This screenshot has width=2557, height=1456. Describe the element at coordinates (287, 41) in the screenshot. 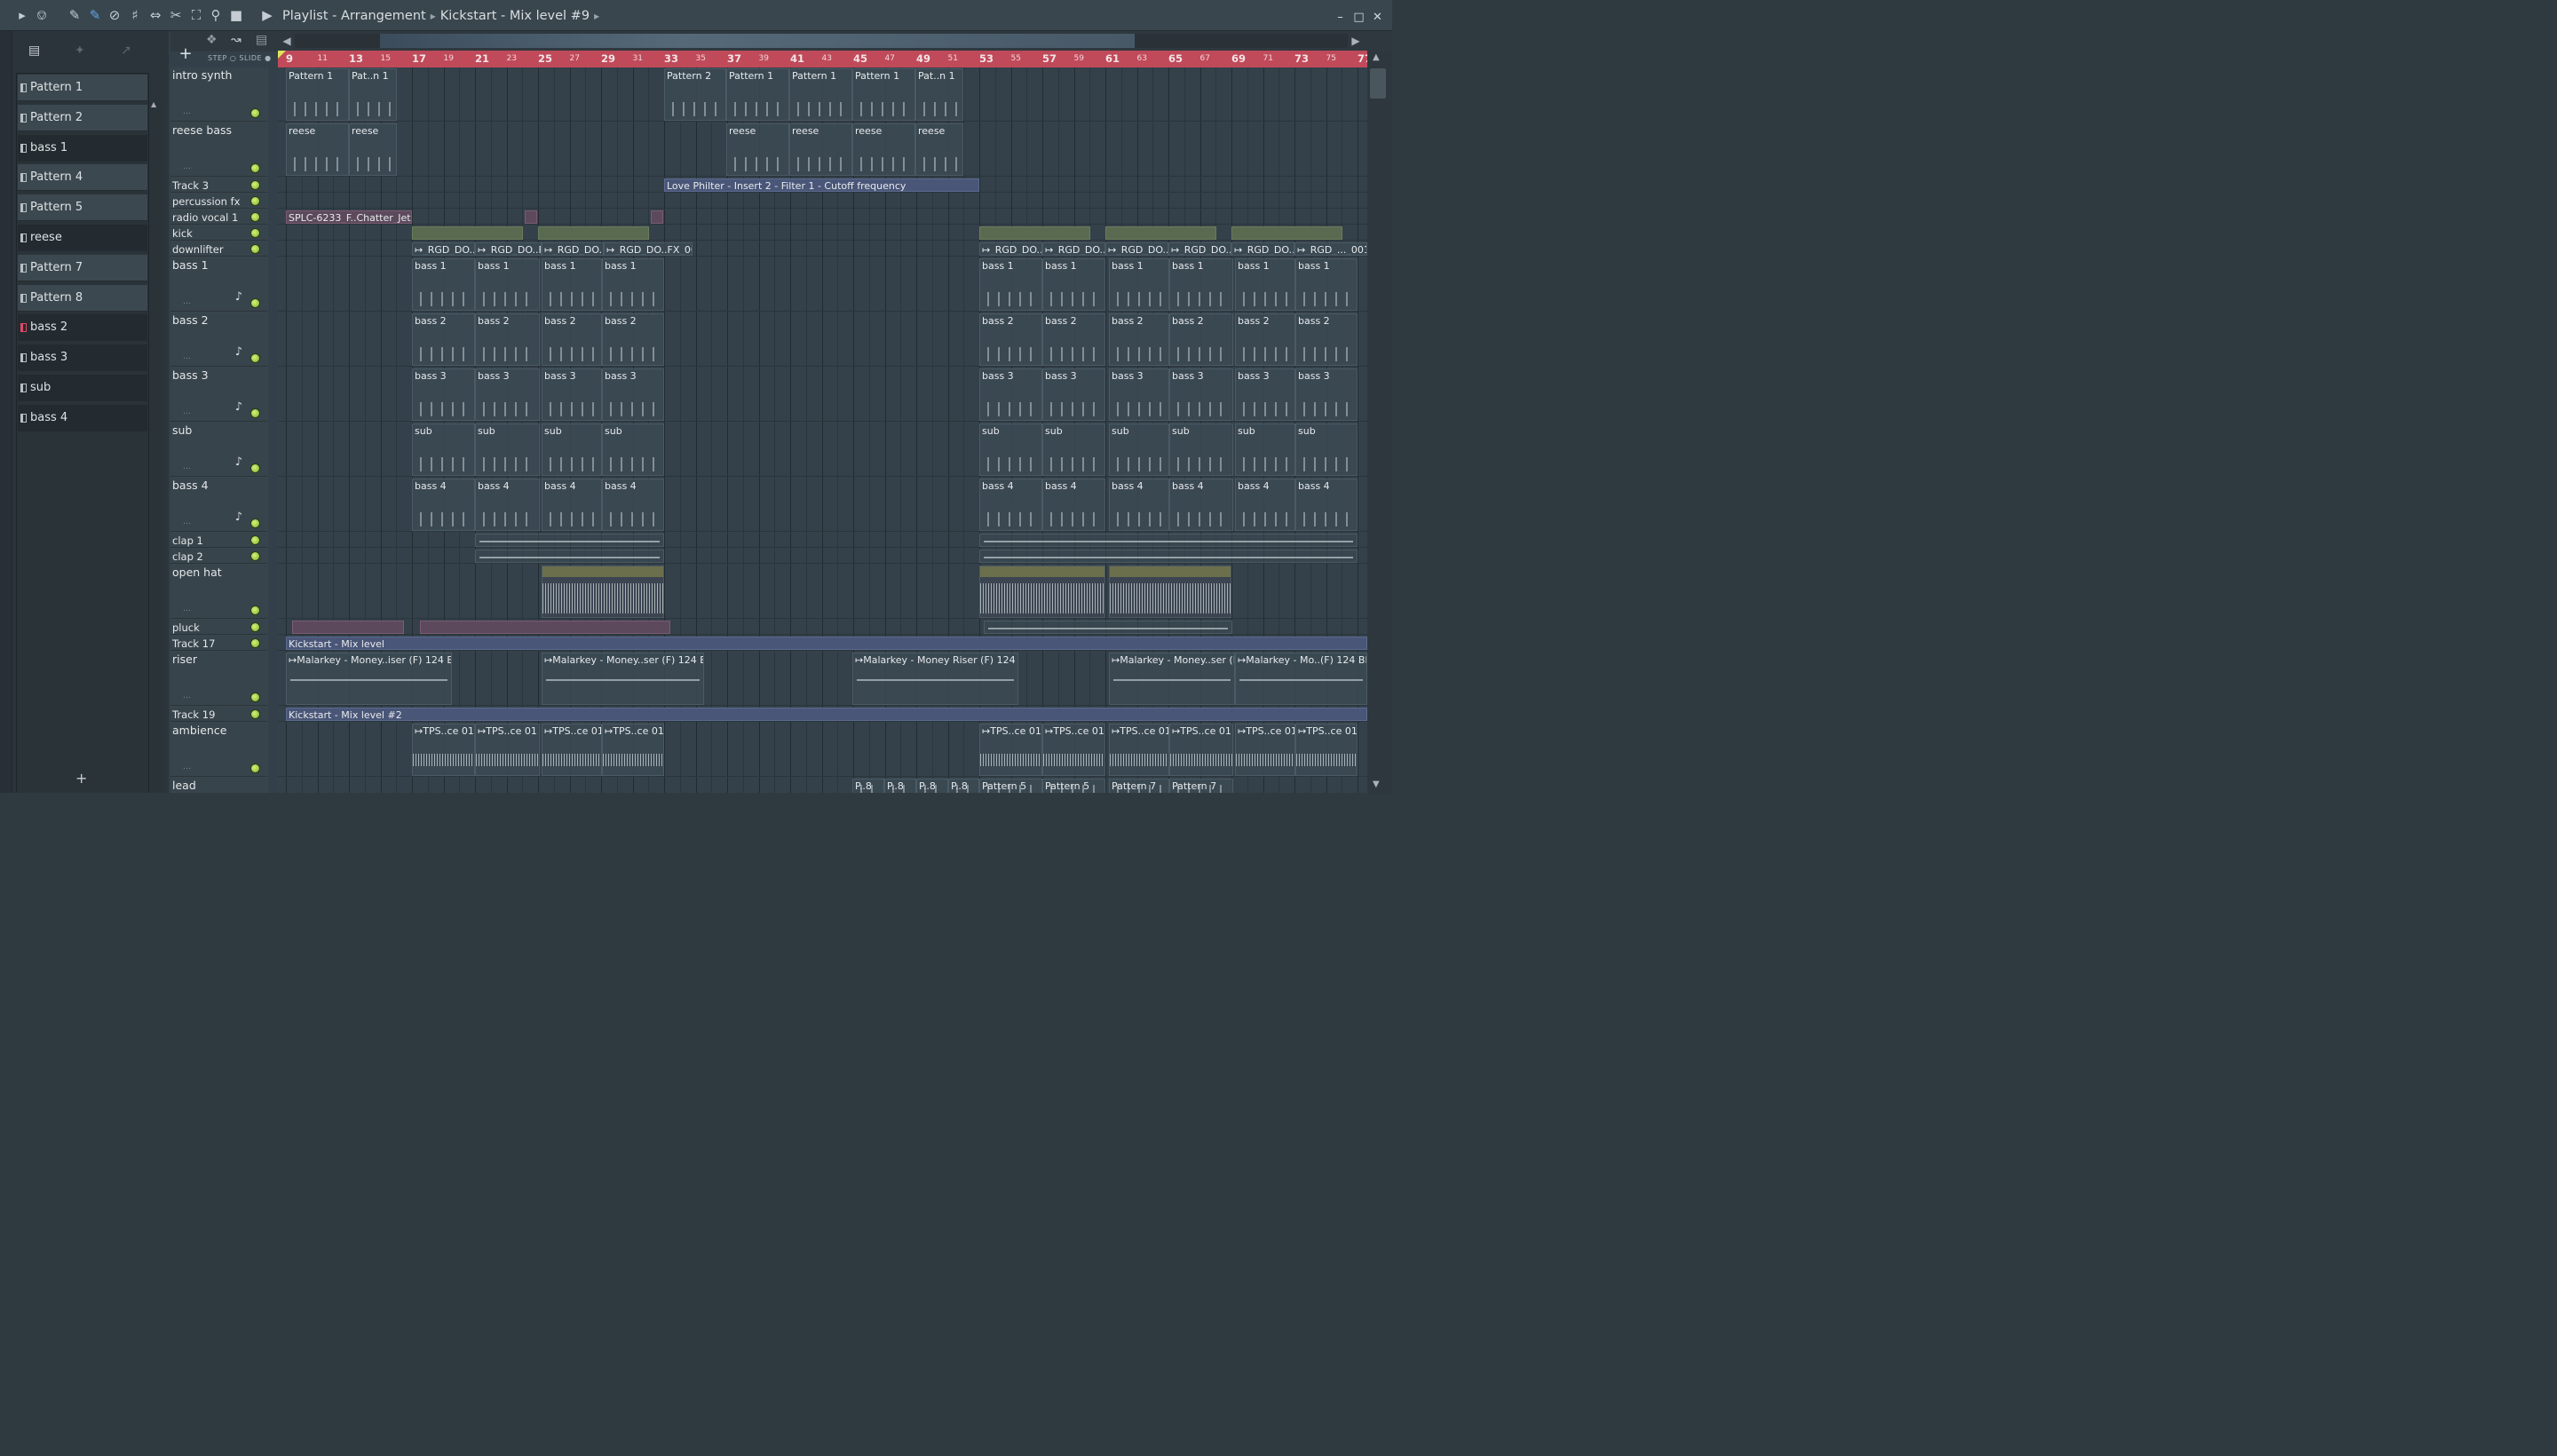

I see `scroll-left-icon: ◀` at that location.